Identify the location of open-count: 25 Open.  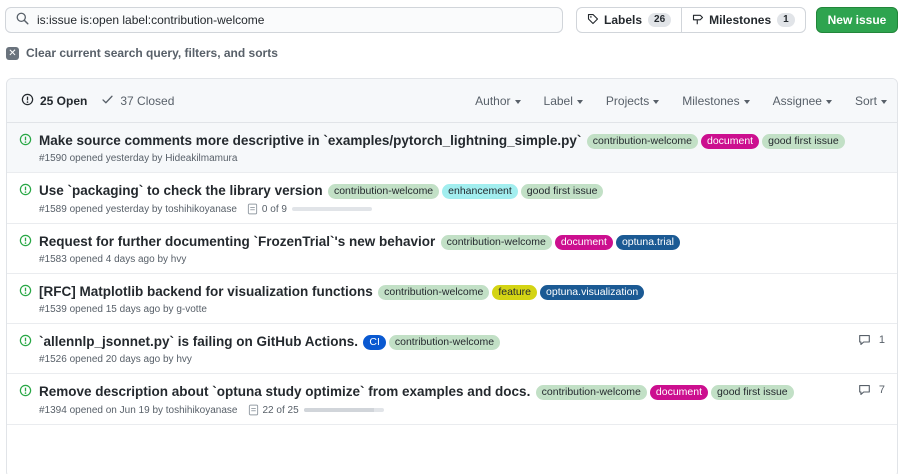
(64, 100).